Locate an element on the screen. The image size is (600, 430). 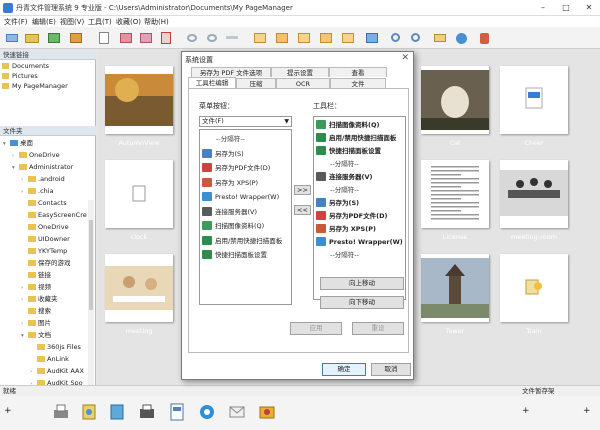
folder-tree-item: ▾ 桌面 is located at coordinates (18, 143).